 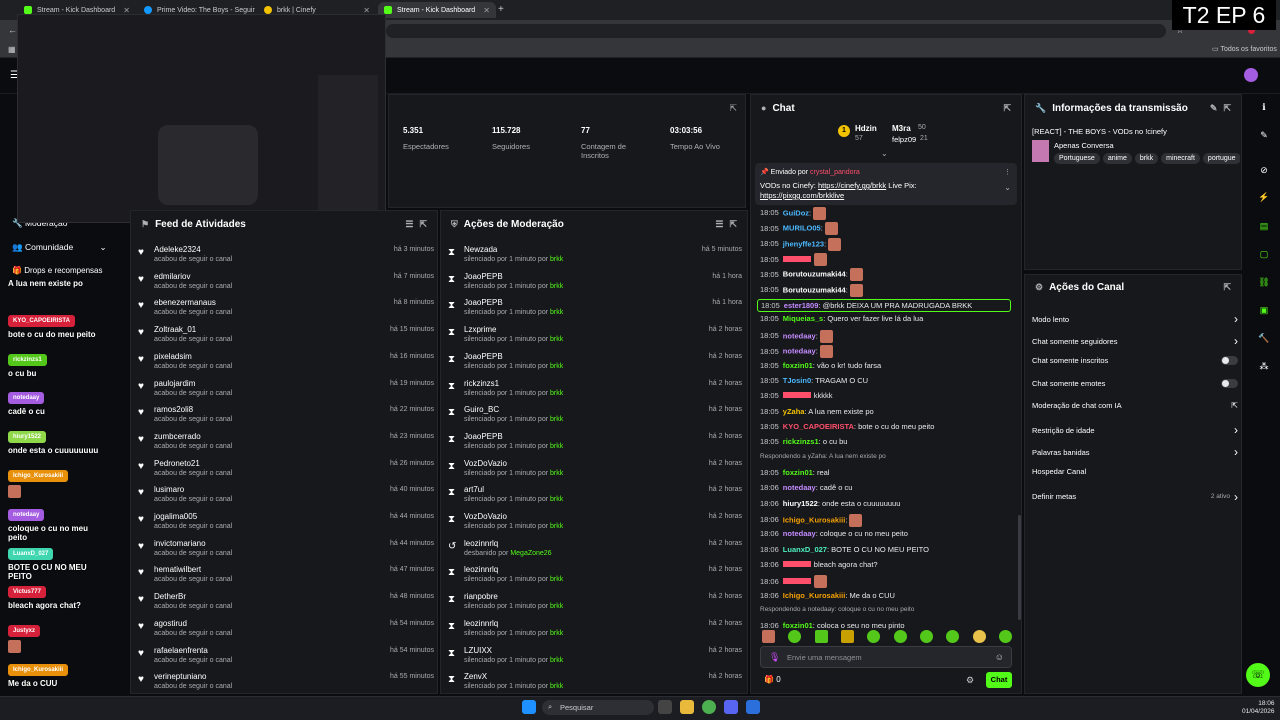 What do you see at coordinates (803, 318) in the screenshot?
I see `chat-username: Miqueias_s` at bounding box center [803, 318].